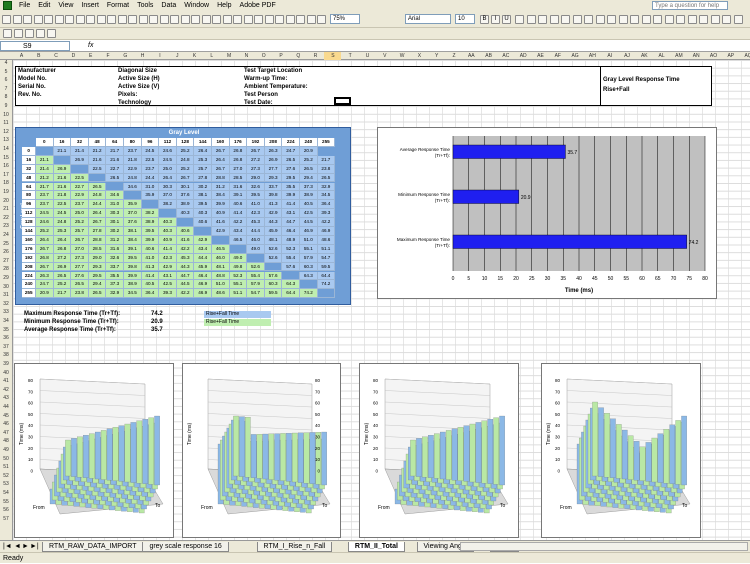 The width and height of the screenshot is (750, 564). I want to click on row-header: 26, so click(6, 252).